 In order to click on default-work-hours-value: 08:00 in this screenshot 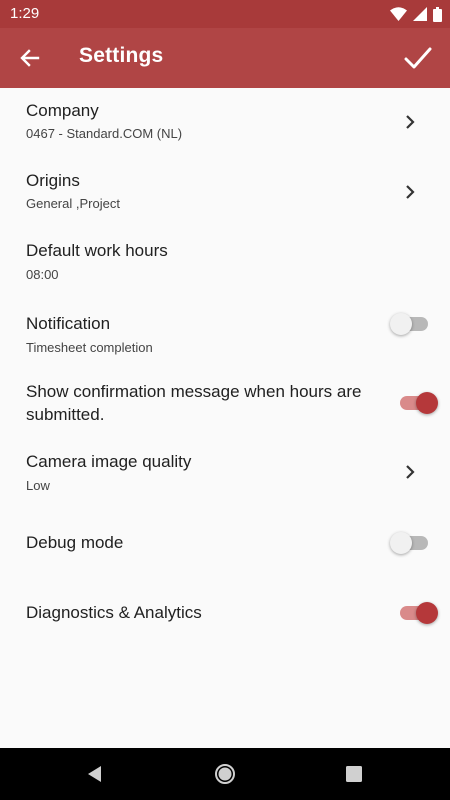, I will do `click(42, 274)`.